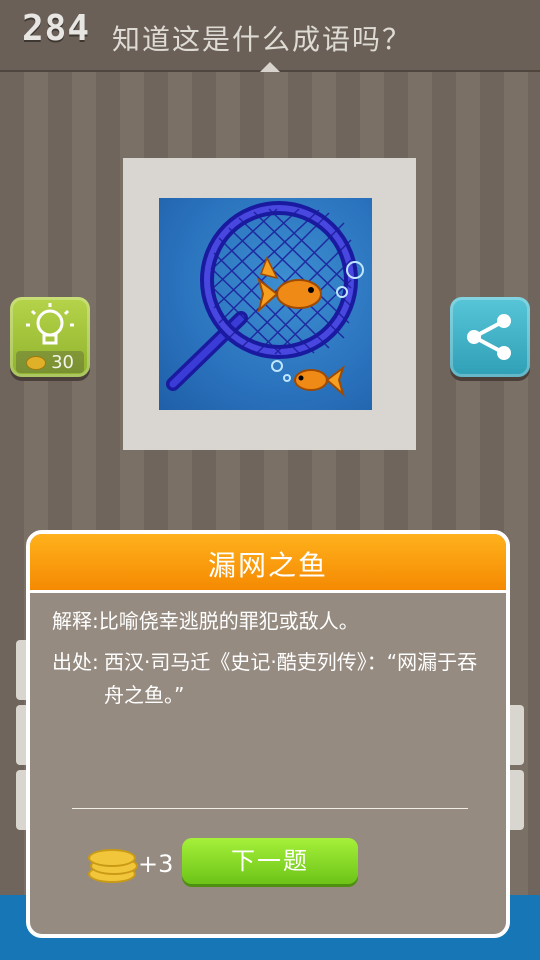 The image size is (540, 960). I want to click on explanation-row: 解释:比喻侥幸逃脱的罪犯或敌人。, so click(272, 621).